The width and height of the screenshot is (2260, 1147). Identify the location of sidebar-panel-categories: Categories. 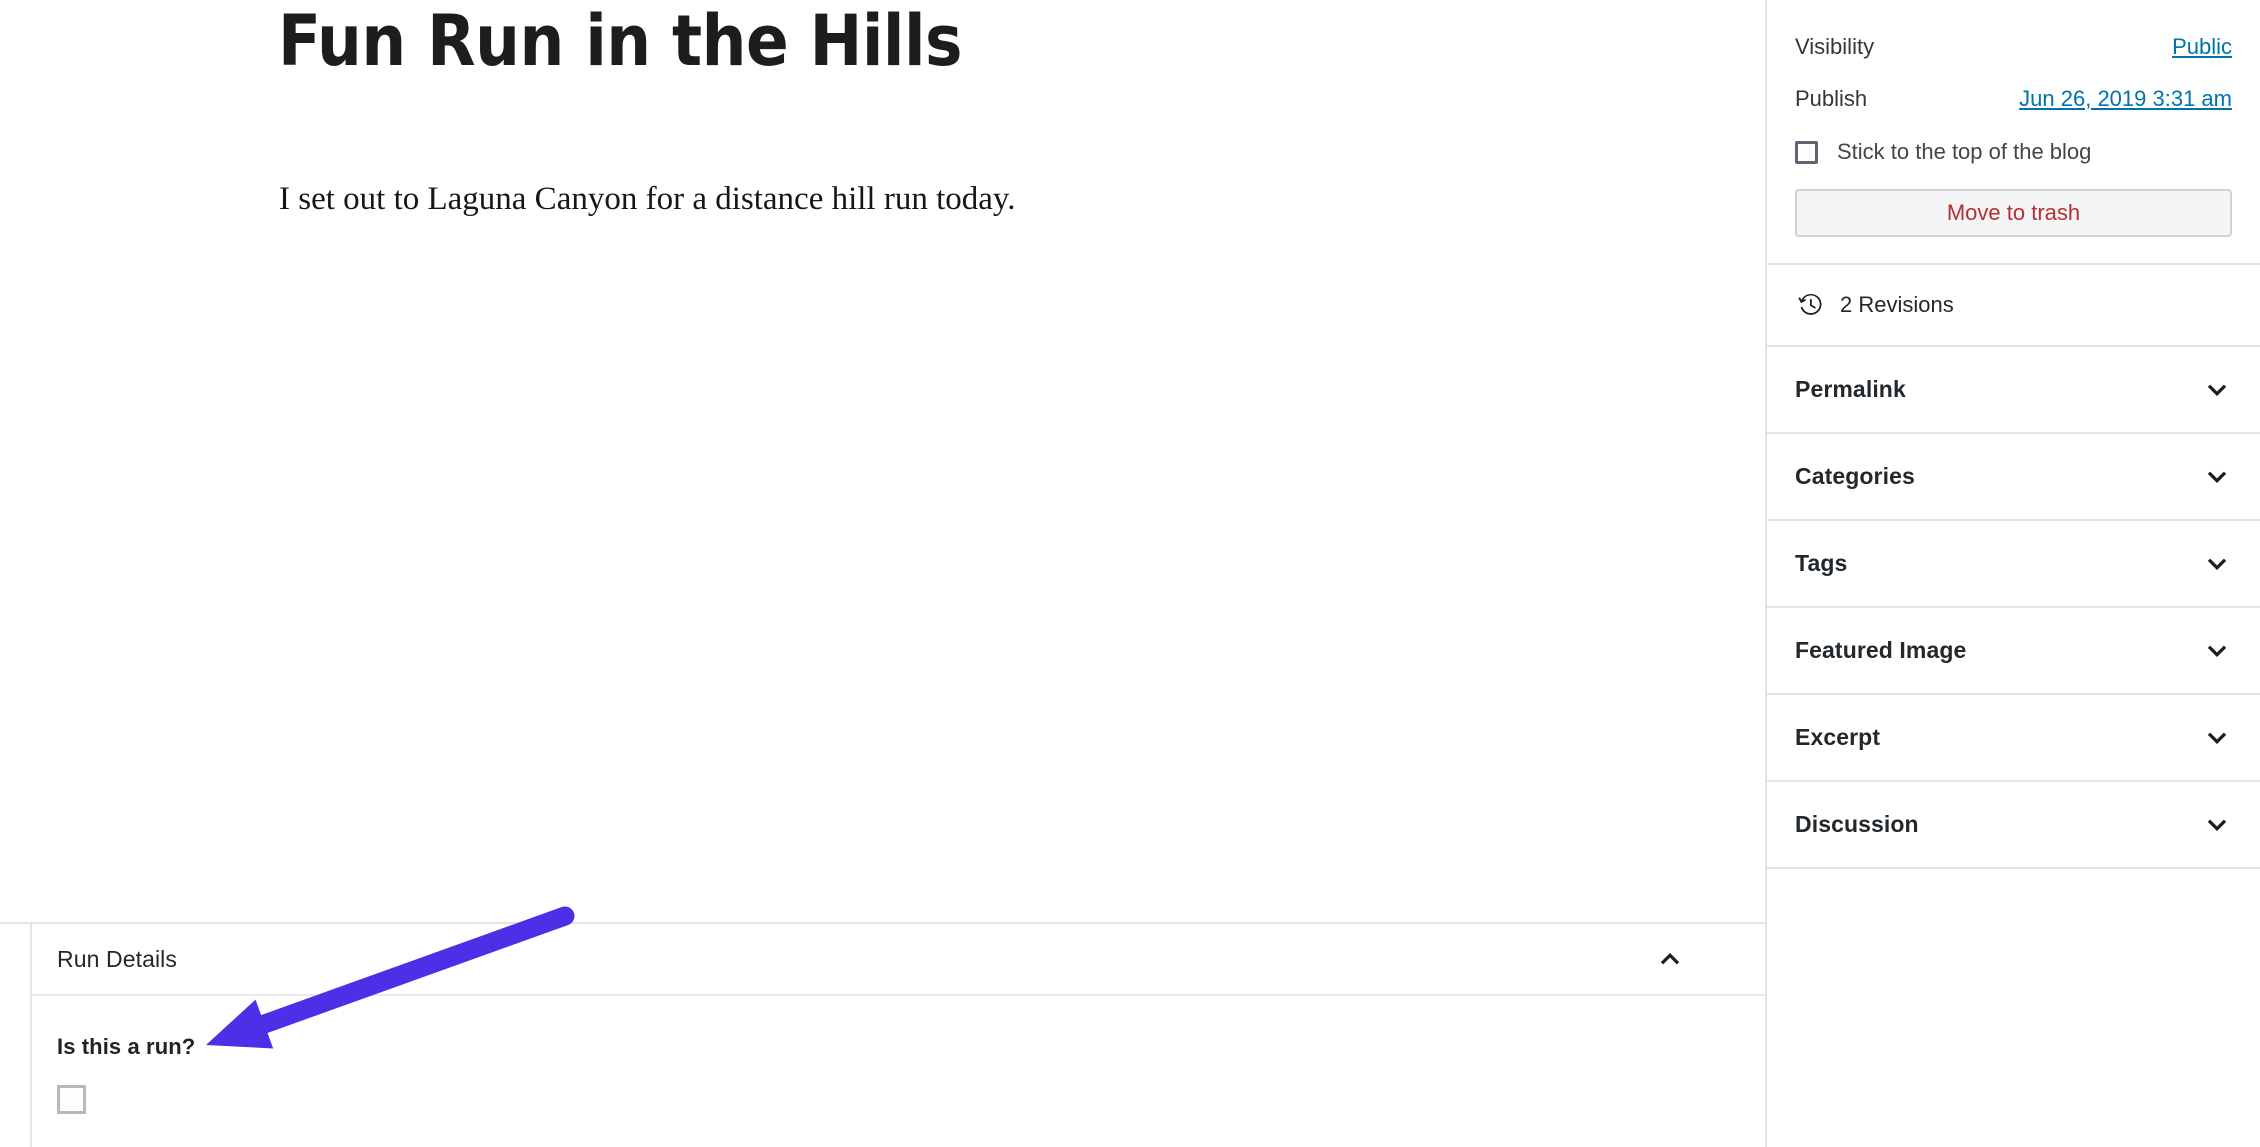
(2013, 477).